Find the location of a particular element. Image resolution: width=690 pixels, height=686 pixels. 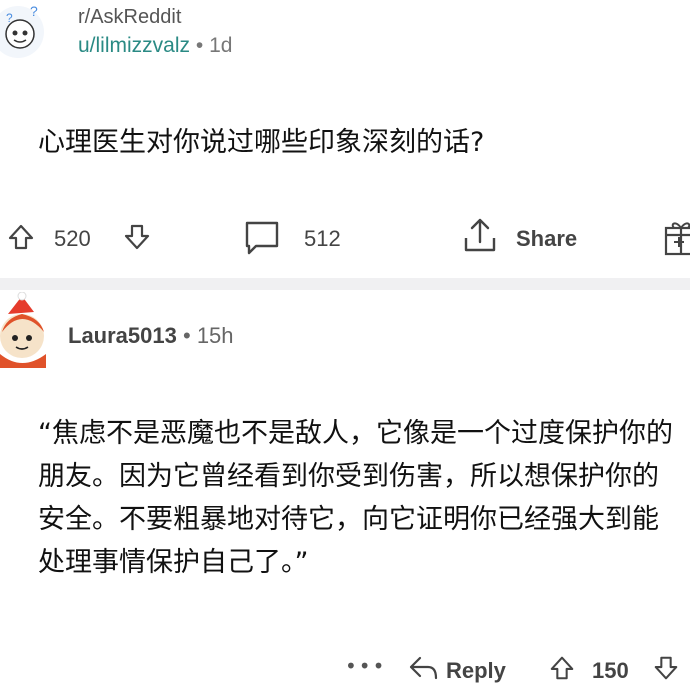

comment-bubble-icon is located at coordinates (262, 238).